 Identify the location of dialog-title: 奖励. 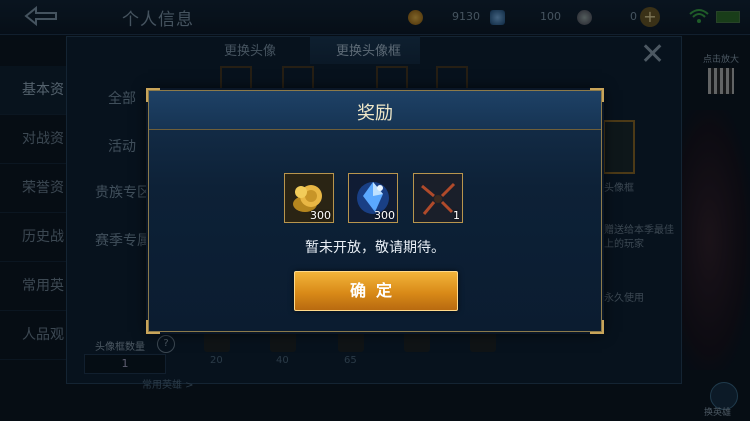
(375, 113).